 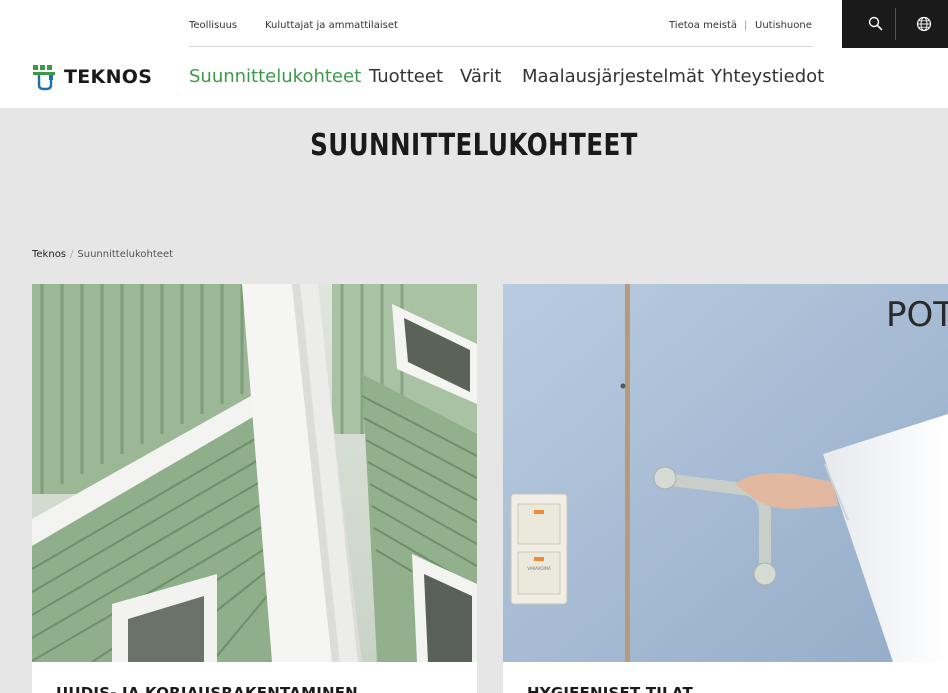 What do you see at coordinates (207, 688) in the screenshot?
I see `card-title: UUDIS- JA KORJAUSRAKENTAMINEN` at bounding box center [207, 688].